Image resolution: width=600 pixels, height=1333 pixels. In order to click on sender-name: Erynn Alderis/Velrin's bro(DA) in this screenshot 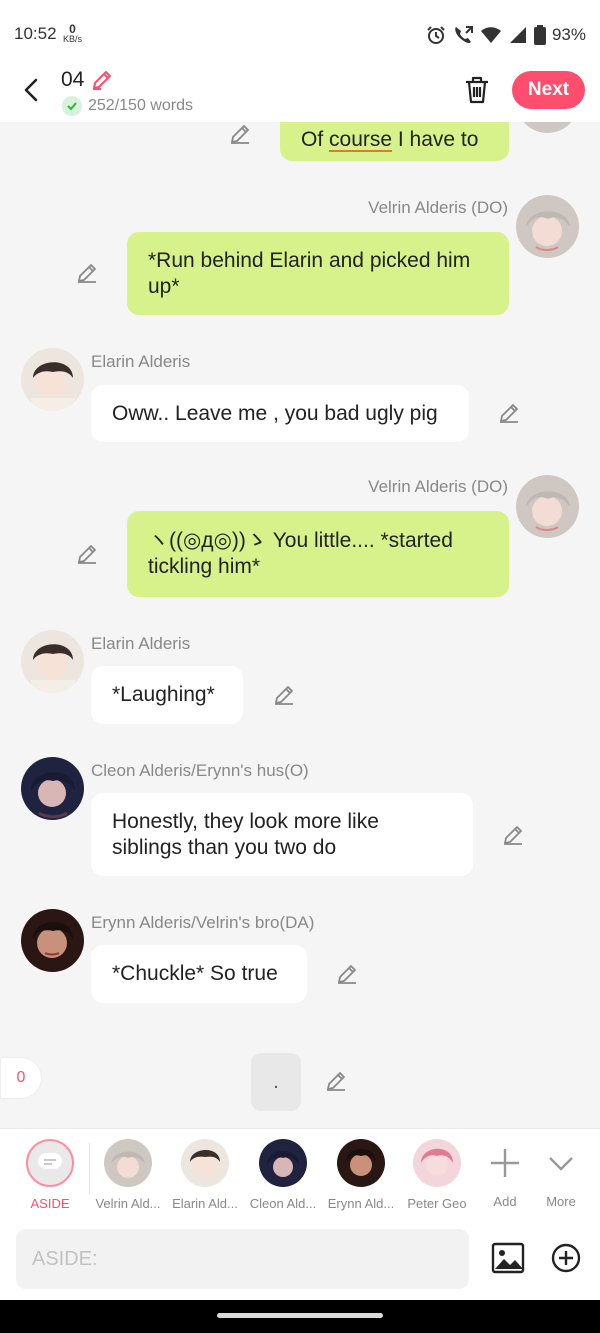, I will do `click(203, 922)`.